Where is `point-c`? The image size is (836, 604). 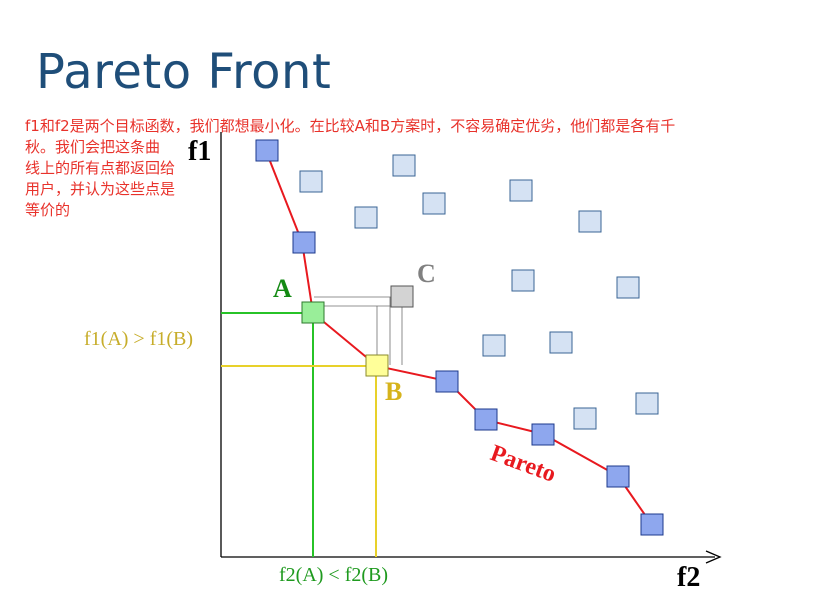 point-c is located at coordinates (402, 296).